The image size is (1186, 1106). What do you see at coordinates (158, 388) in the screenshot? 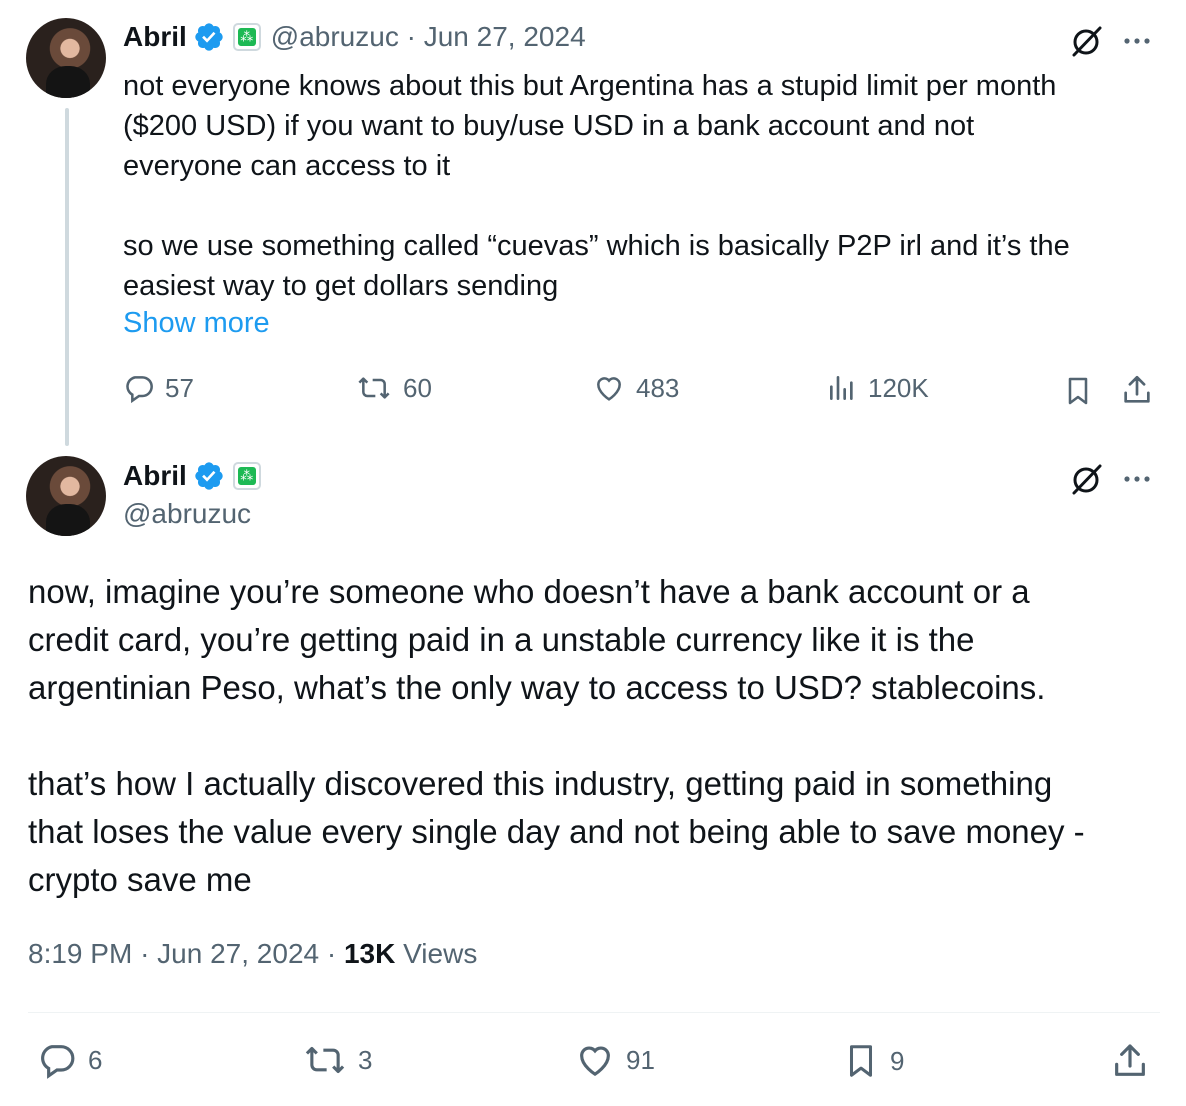
I see `reply-button: 57` at bounding box center [158, 388].